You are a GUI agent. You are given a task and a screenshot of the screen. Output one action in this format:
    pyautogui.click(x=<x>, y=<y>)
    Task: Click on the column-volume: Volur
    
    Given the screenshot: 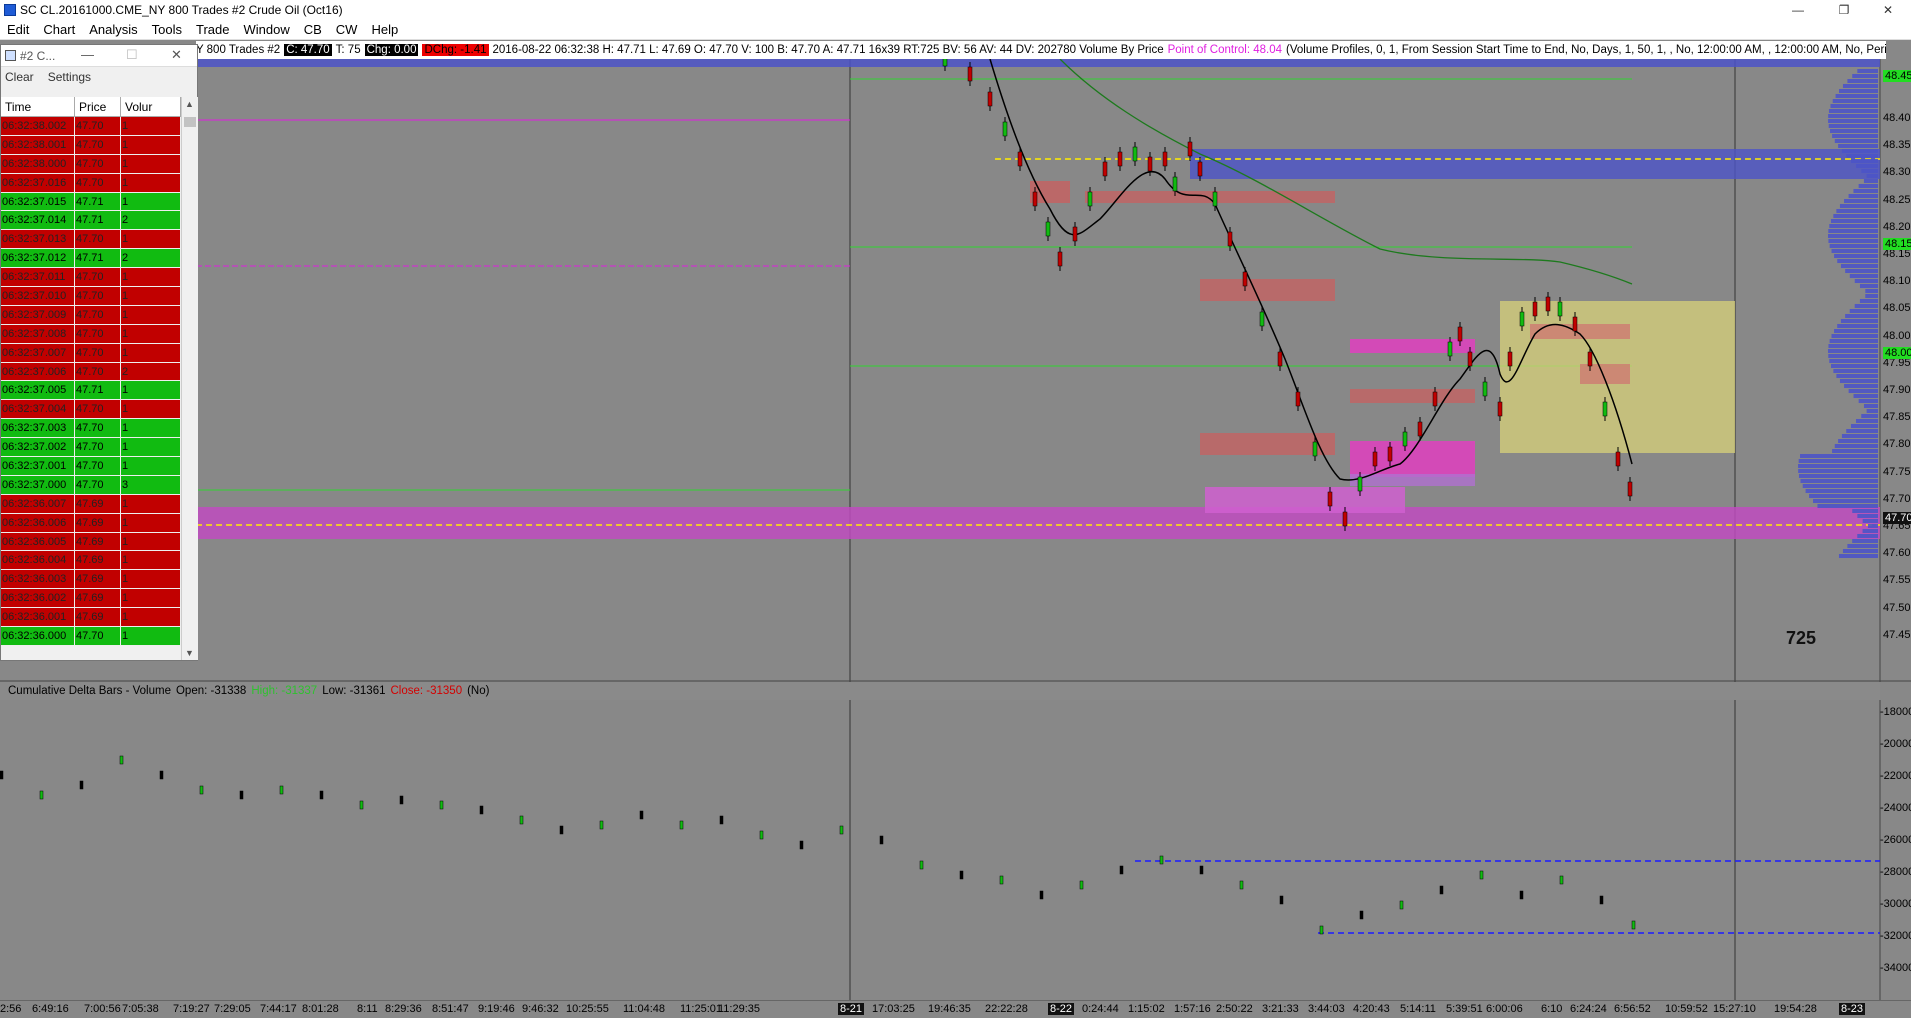 What is the action you would take?
    pyautogui.click(x=151, y=106)
    